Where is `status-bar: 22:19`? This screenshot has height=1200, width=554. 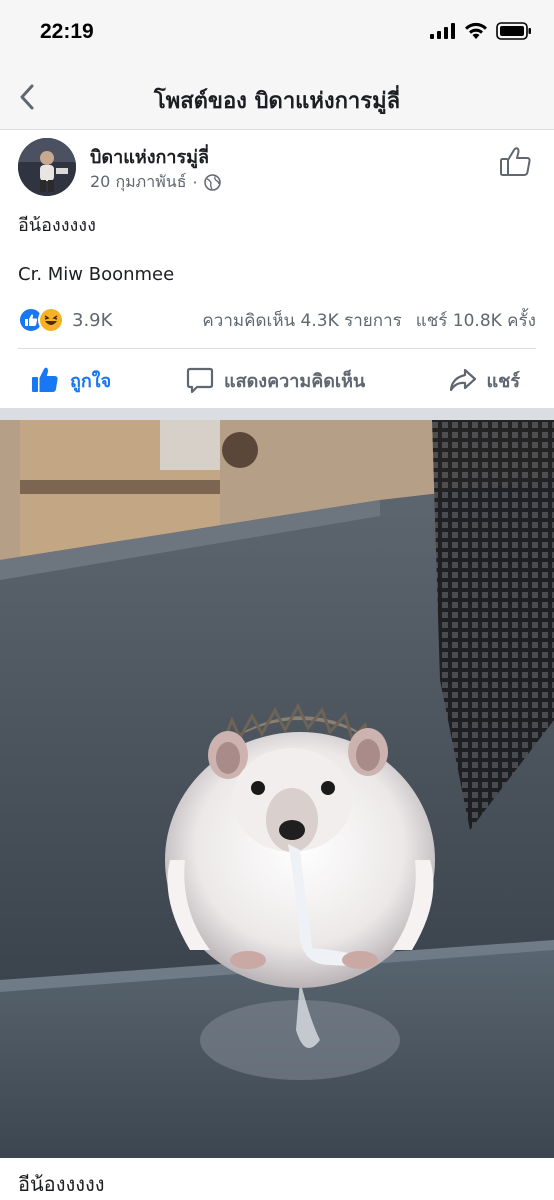 status-bar: 22:19 is located at coordinates (277, 33).